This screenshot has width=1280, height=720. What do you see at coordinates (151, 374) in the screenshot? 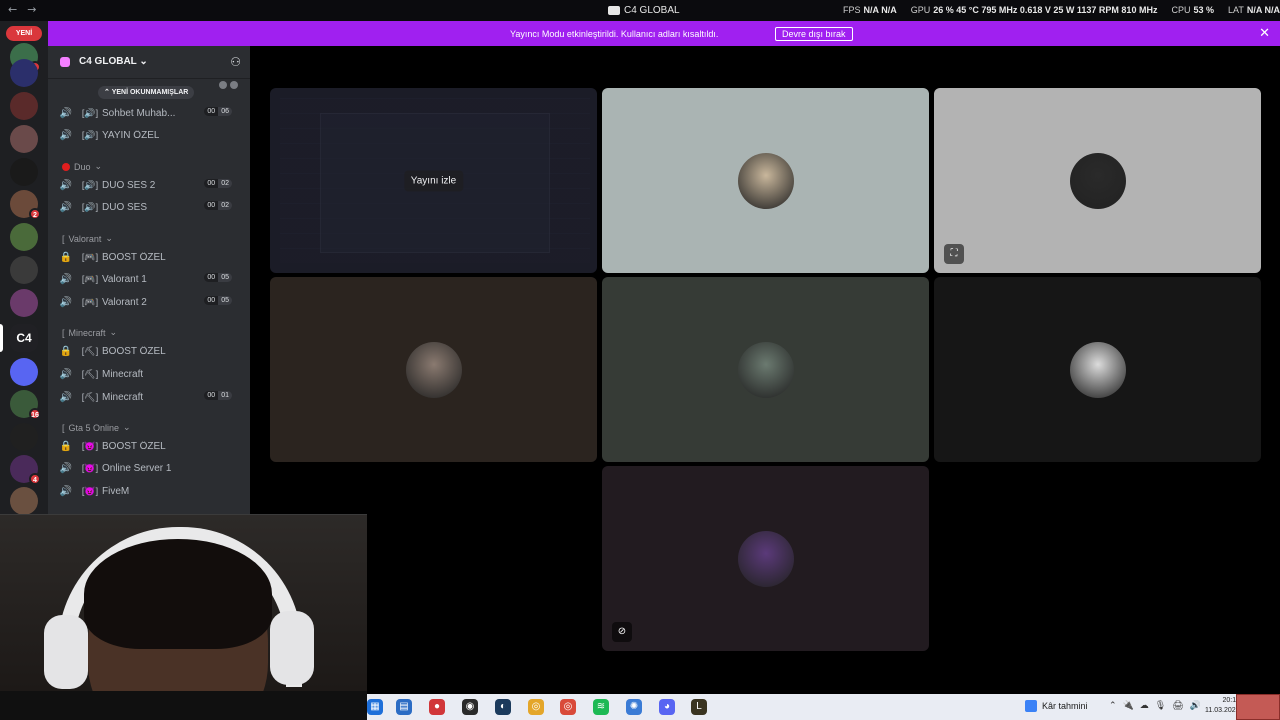
I see `voice-channel: 🔊 [⛏] Minecraft` at bounding box center [151, 374].